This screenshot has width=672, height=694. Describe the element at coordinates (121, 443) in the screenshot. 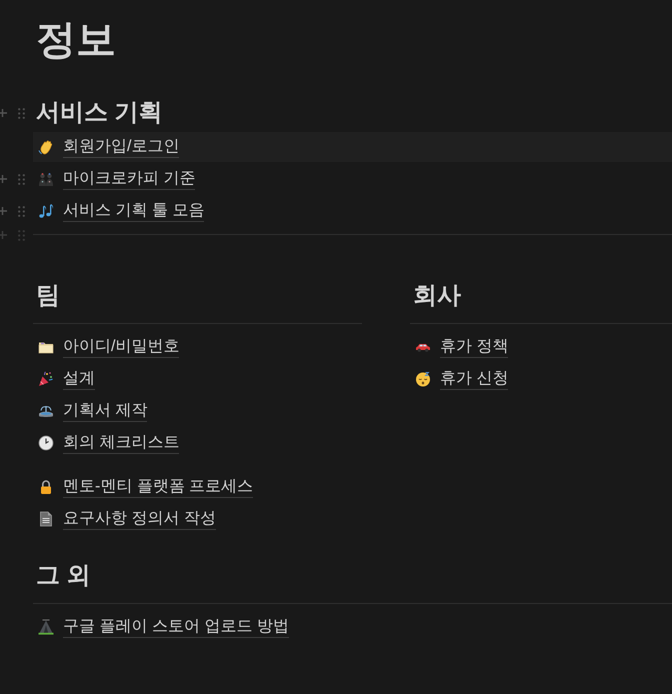

I see `page-link: 회의 체크리스트` at that location.